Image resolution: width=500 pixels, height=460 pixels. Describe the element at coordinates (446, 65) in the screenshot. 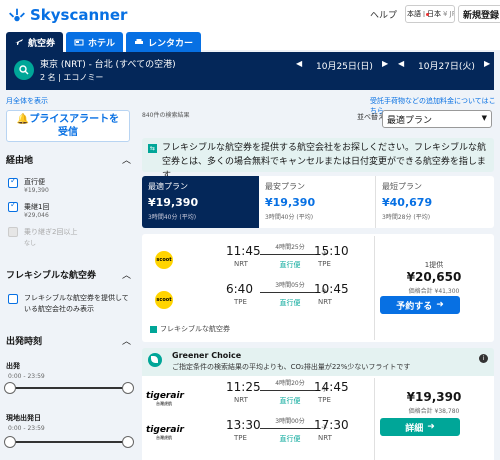

I see `return-date: 10月27日(火)` at that location.